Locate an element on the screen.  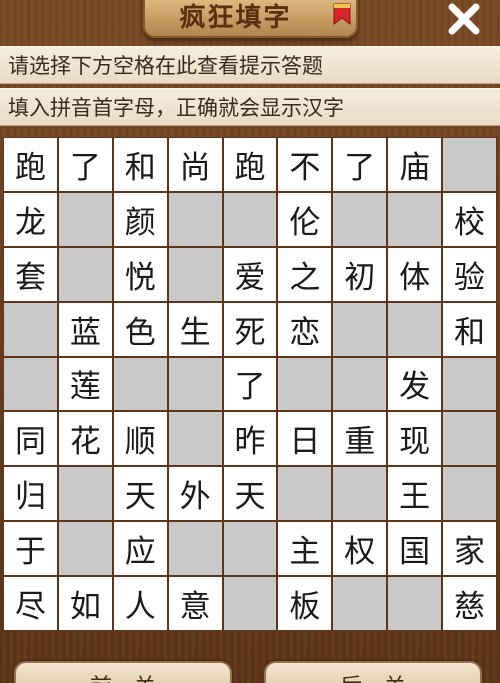
grid-cell-filled: 国 is located at coordinates (415, 549).